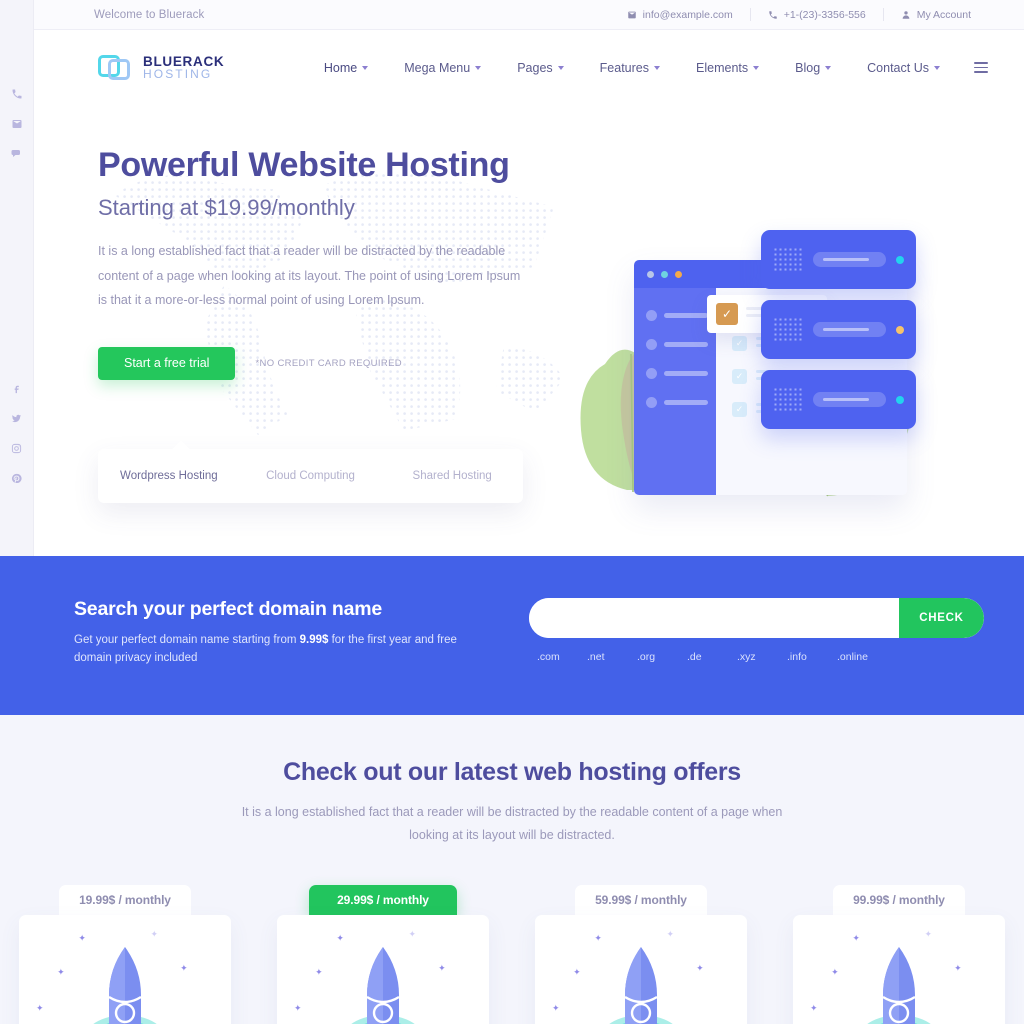 This screenshot has height=1024, width=1024. I want to click on nav-item-contact-us: Contact Us, so click(903, 68).